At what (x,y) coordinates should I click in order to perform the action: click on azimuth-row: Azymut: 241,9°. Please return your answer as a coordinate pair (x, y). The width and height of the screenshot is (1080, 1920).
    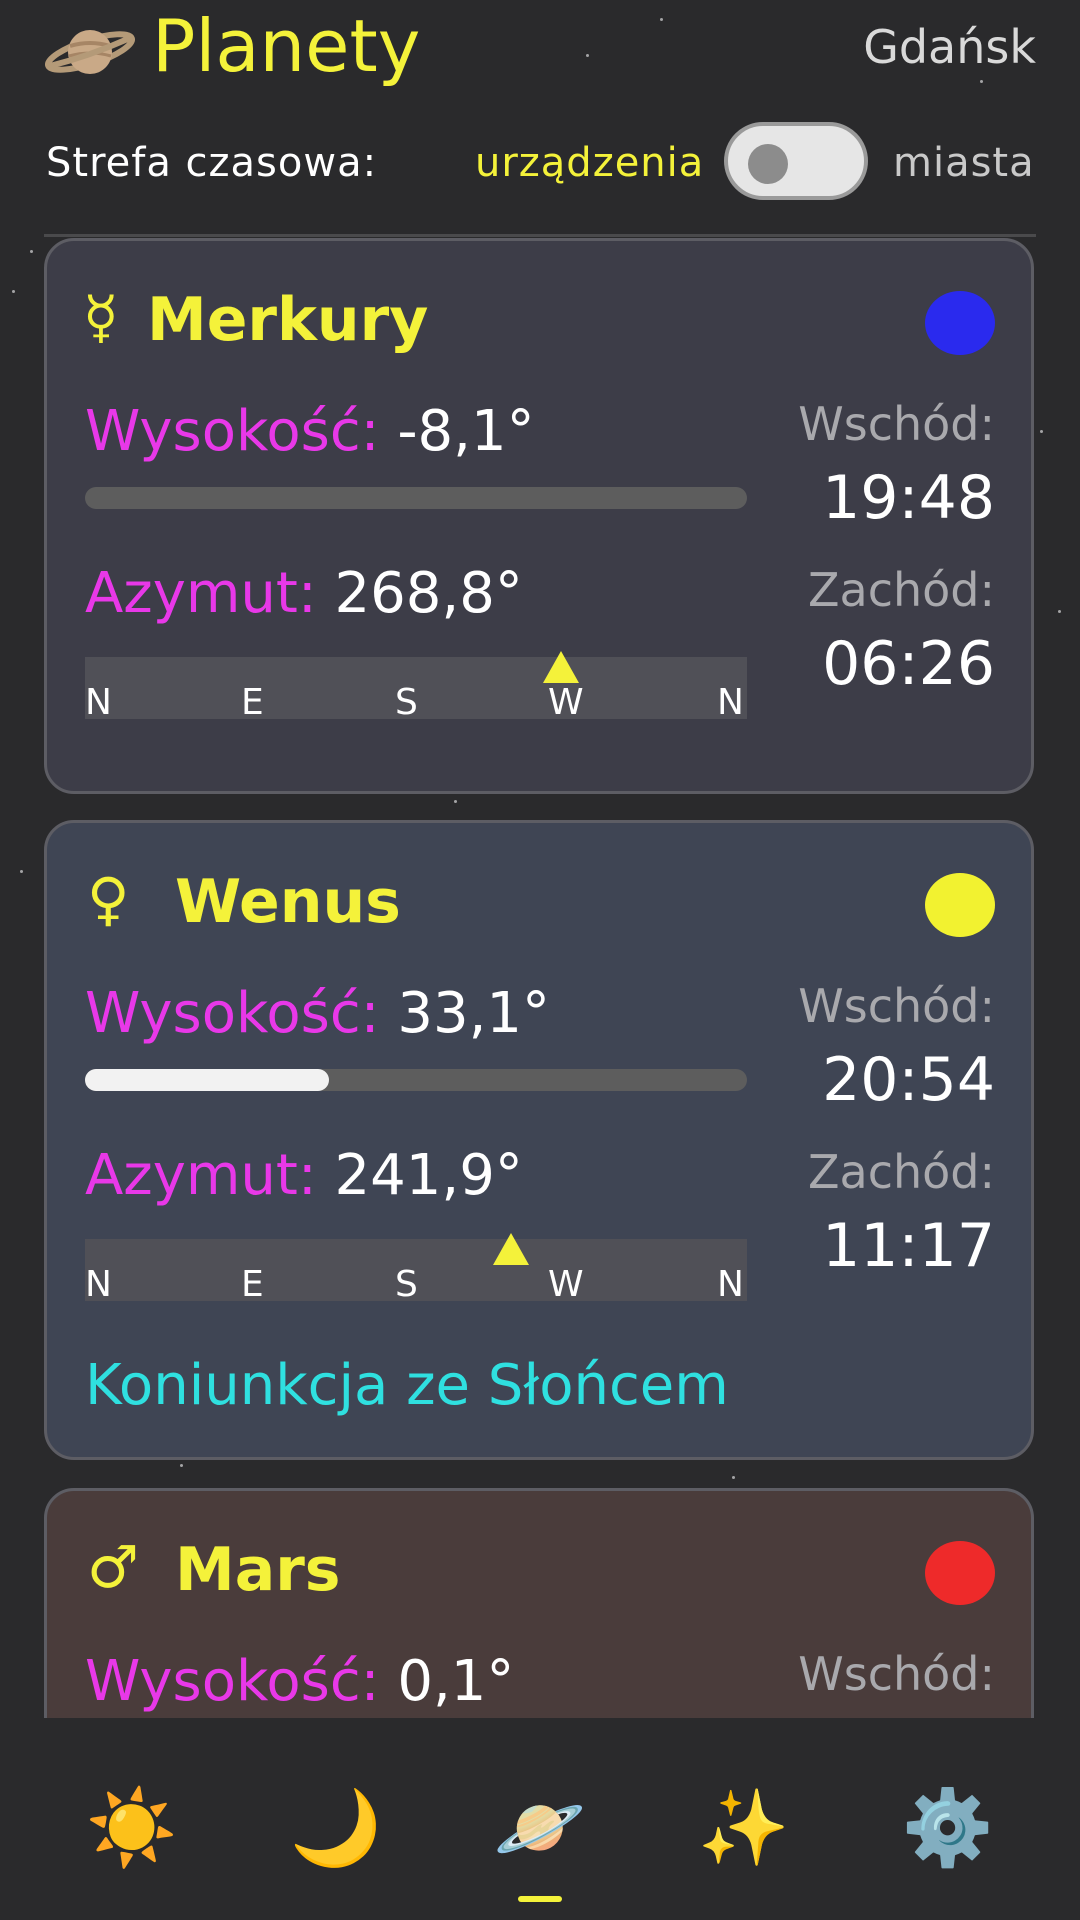
    Looking at the image, I should click on (304, 1175).